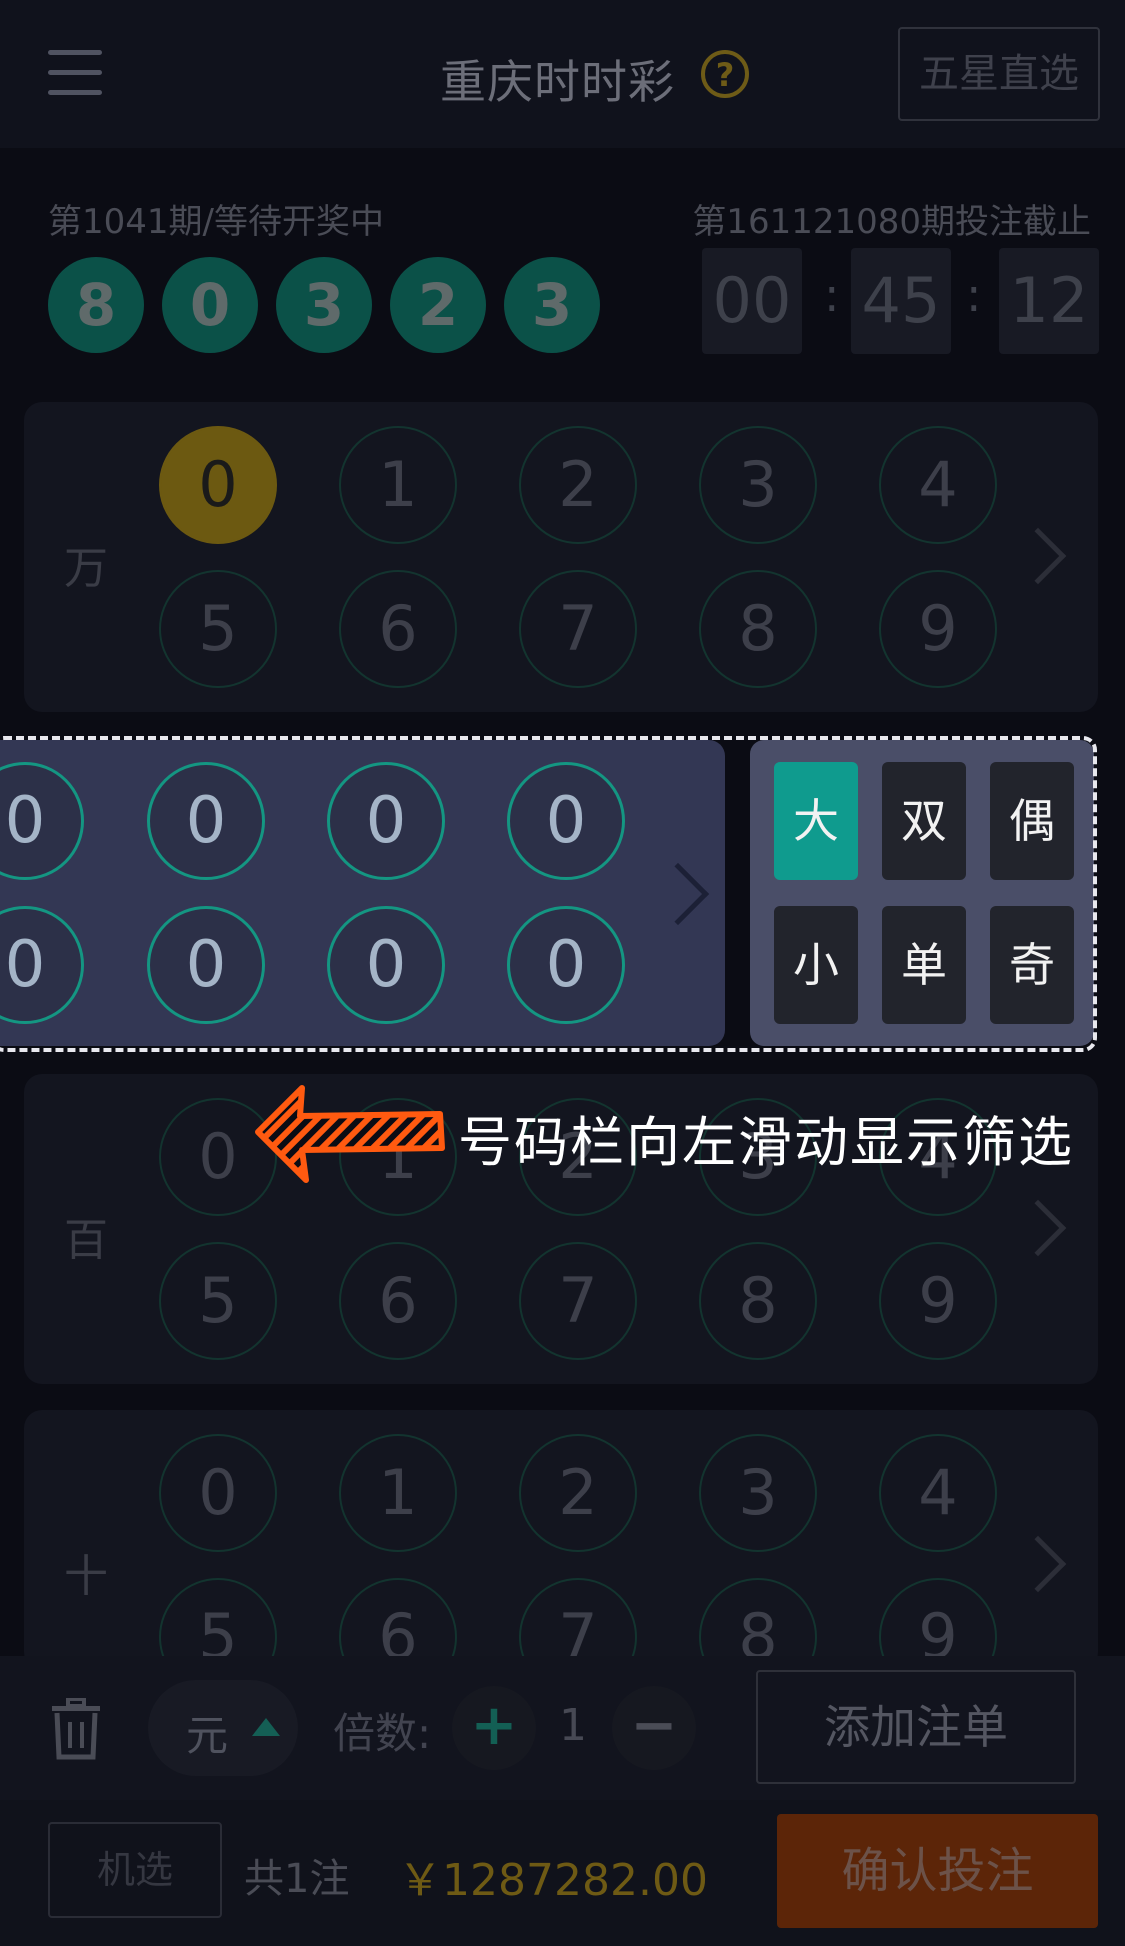 The width and height of the screenshot is (1125, 1946). Describe the element at coordinates (766, 1142) in the screenshot. I see `swipe-hint-text: 号码栏向左滑动显示筛选` at that location.